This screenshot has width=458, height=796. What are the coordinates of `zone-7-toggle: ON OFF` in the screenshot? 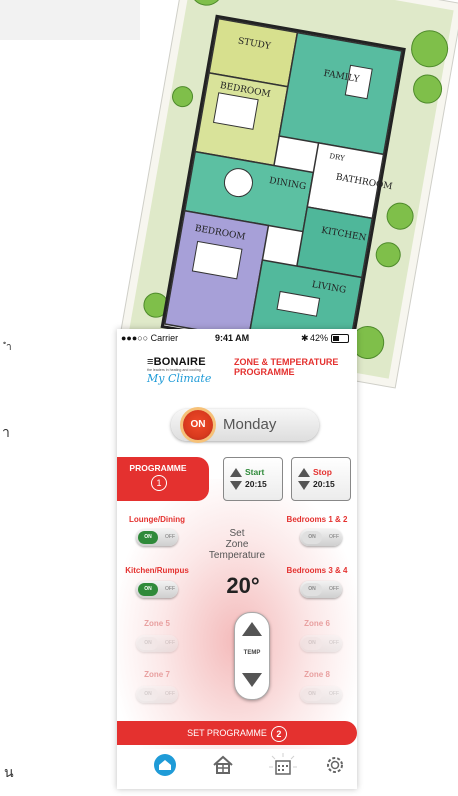 It's located at (157, 694).